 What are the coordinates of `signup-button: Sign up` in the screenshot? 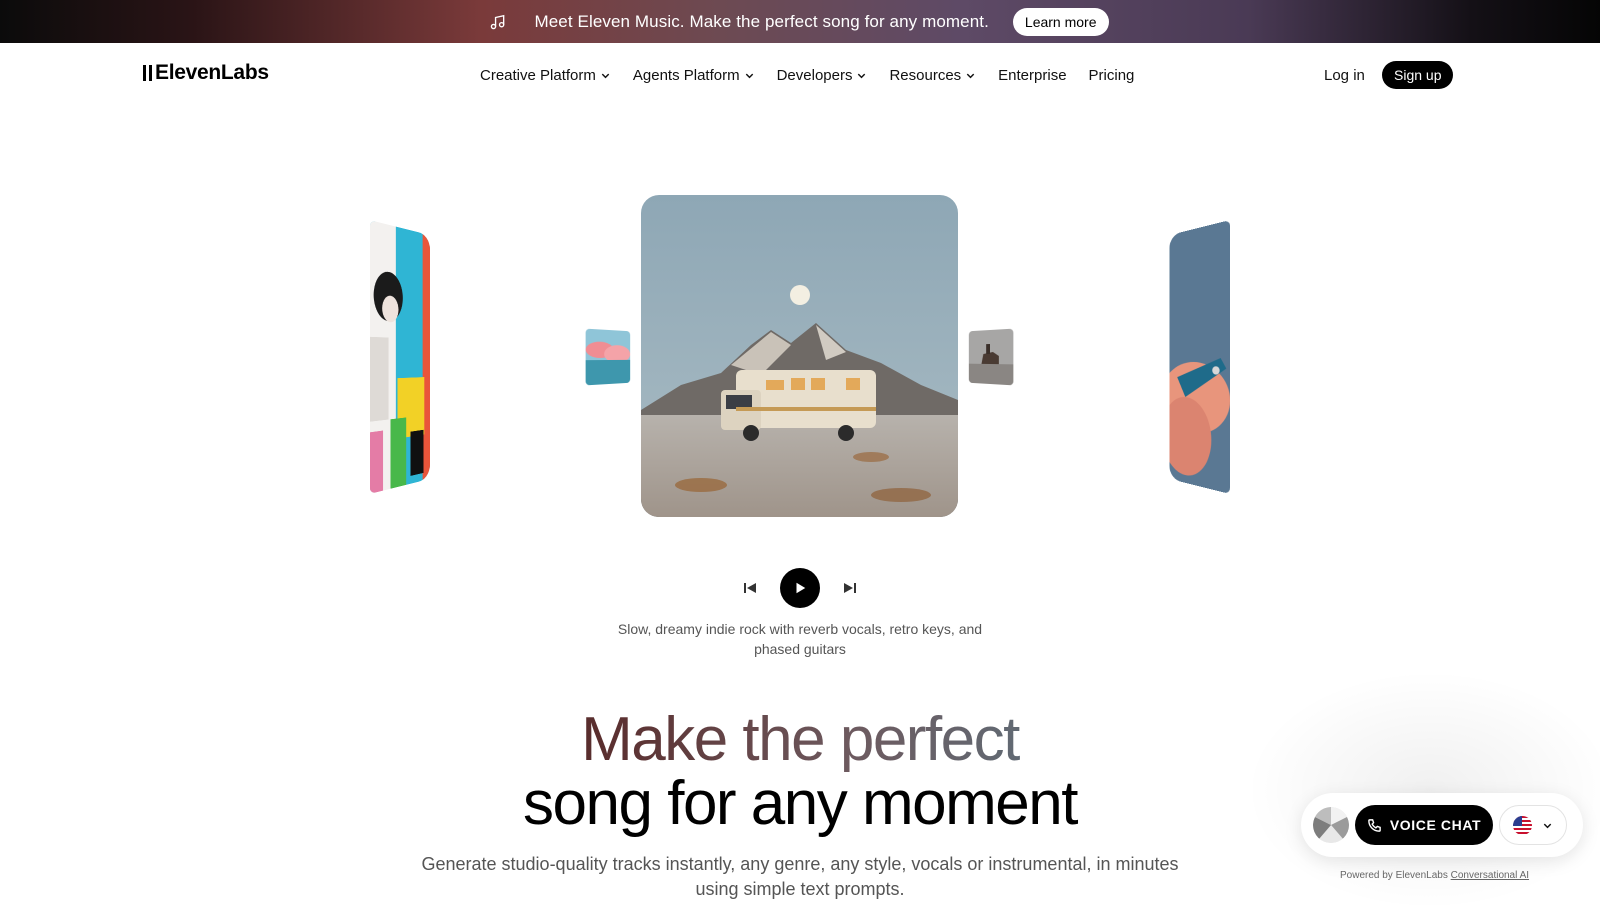 It's located at (1418, 75).